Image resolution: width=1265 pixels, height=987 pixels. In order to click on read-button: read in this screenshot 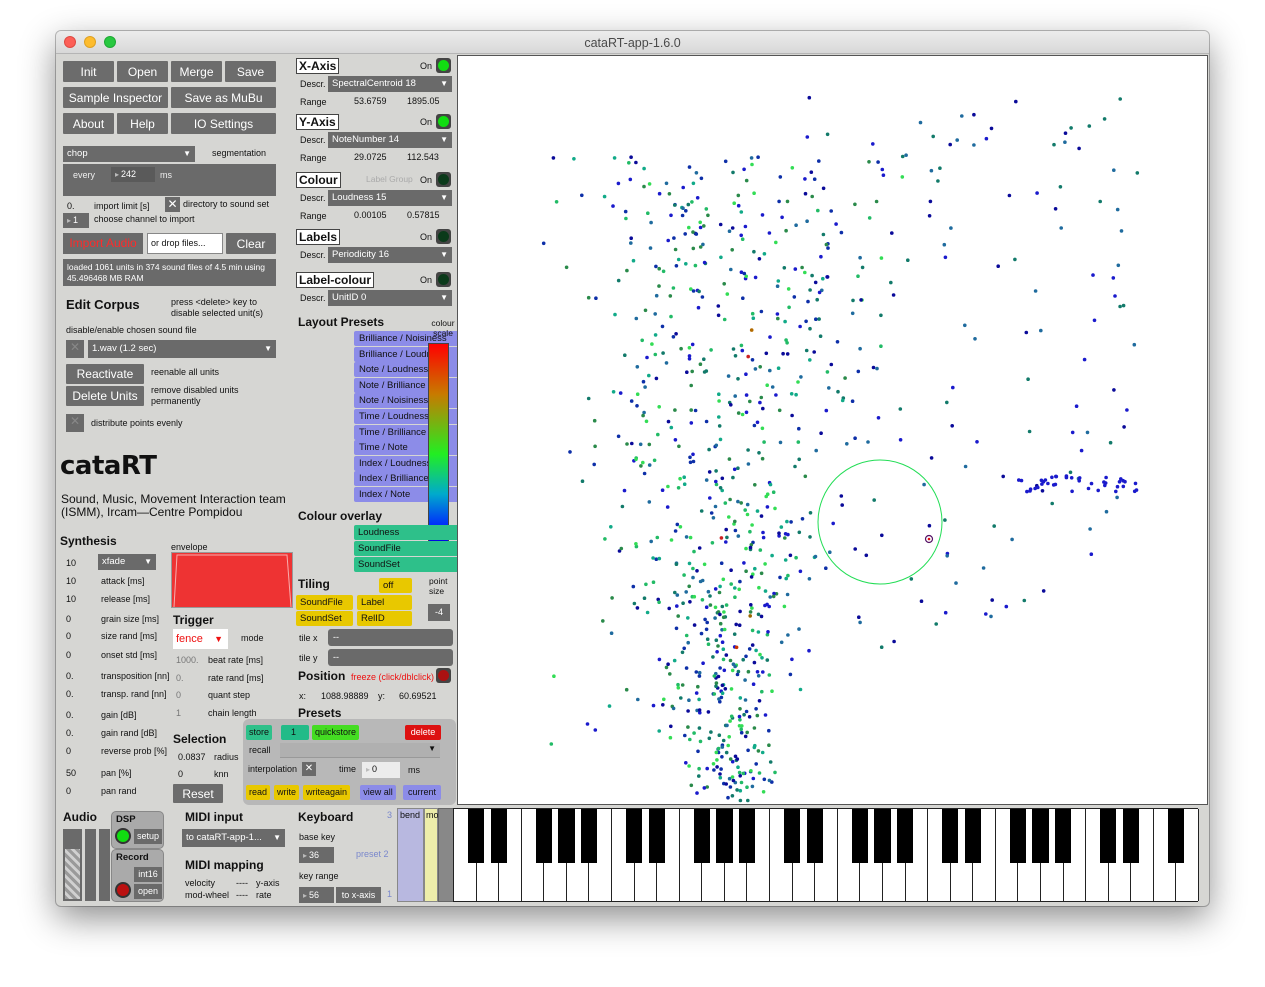, I will do `click(258, 792)`.